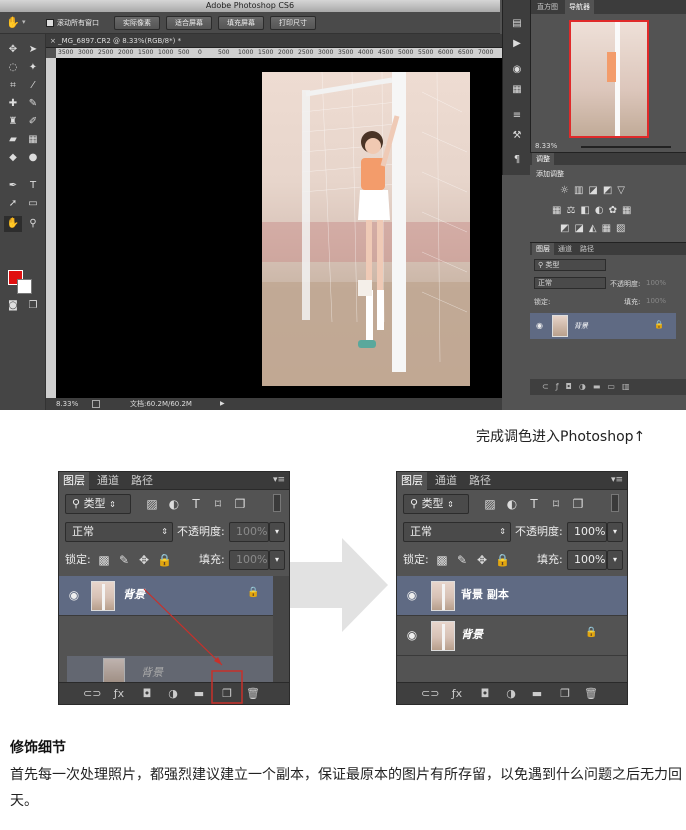 The image size is (686, 830). Describe the element at coordinates (565, 694) in the screenshot. I see `new-layer-icon: ❐` at that location.